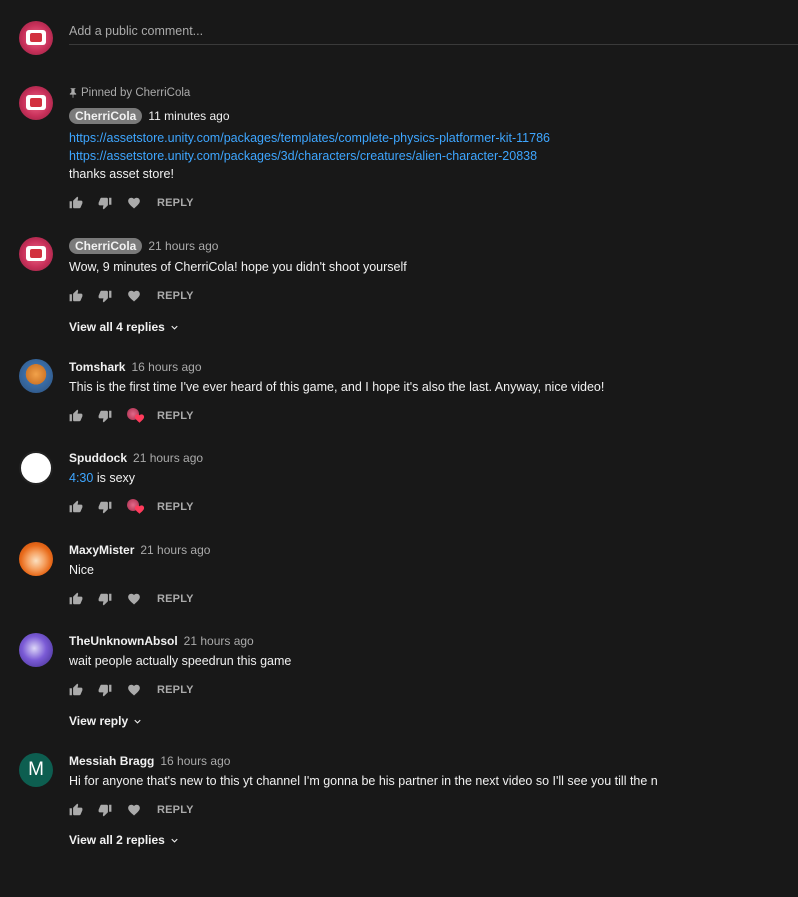 Image resolution: width=798 pixels, height=897 pixels. Describe the element at coordinates (117, 327) in the screenshot. I see `view-replies-label: View all 4 replies` at that location.